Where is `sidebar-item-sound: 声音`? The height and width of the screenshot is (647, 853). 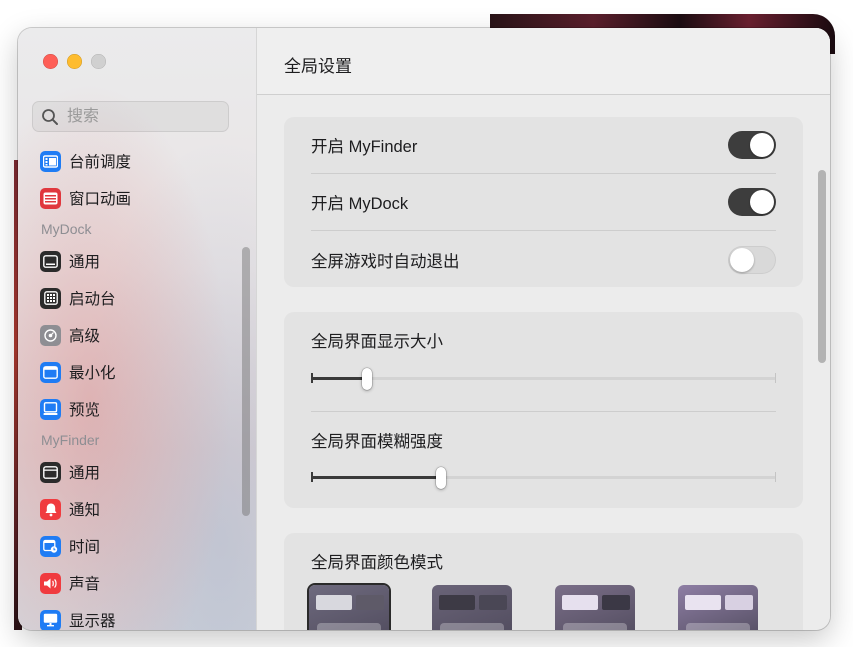
sidebar-item-sound: 声音 is located at coordinates (70, 583).